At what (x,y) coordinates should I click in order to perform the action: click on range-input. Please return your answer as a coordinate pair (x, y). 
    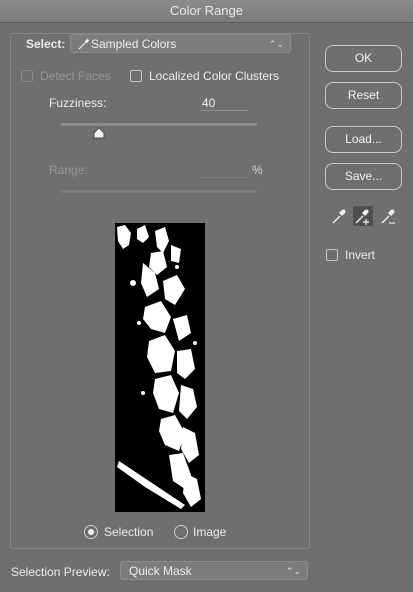
    Looking at the image, I should click on (224, 170).